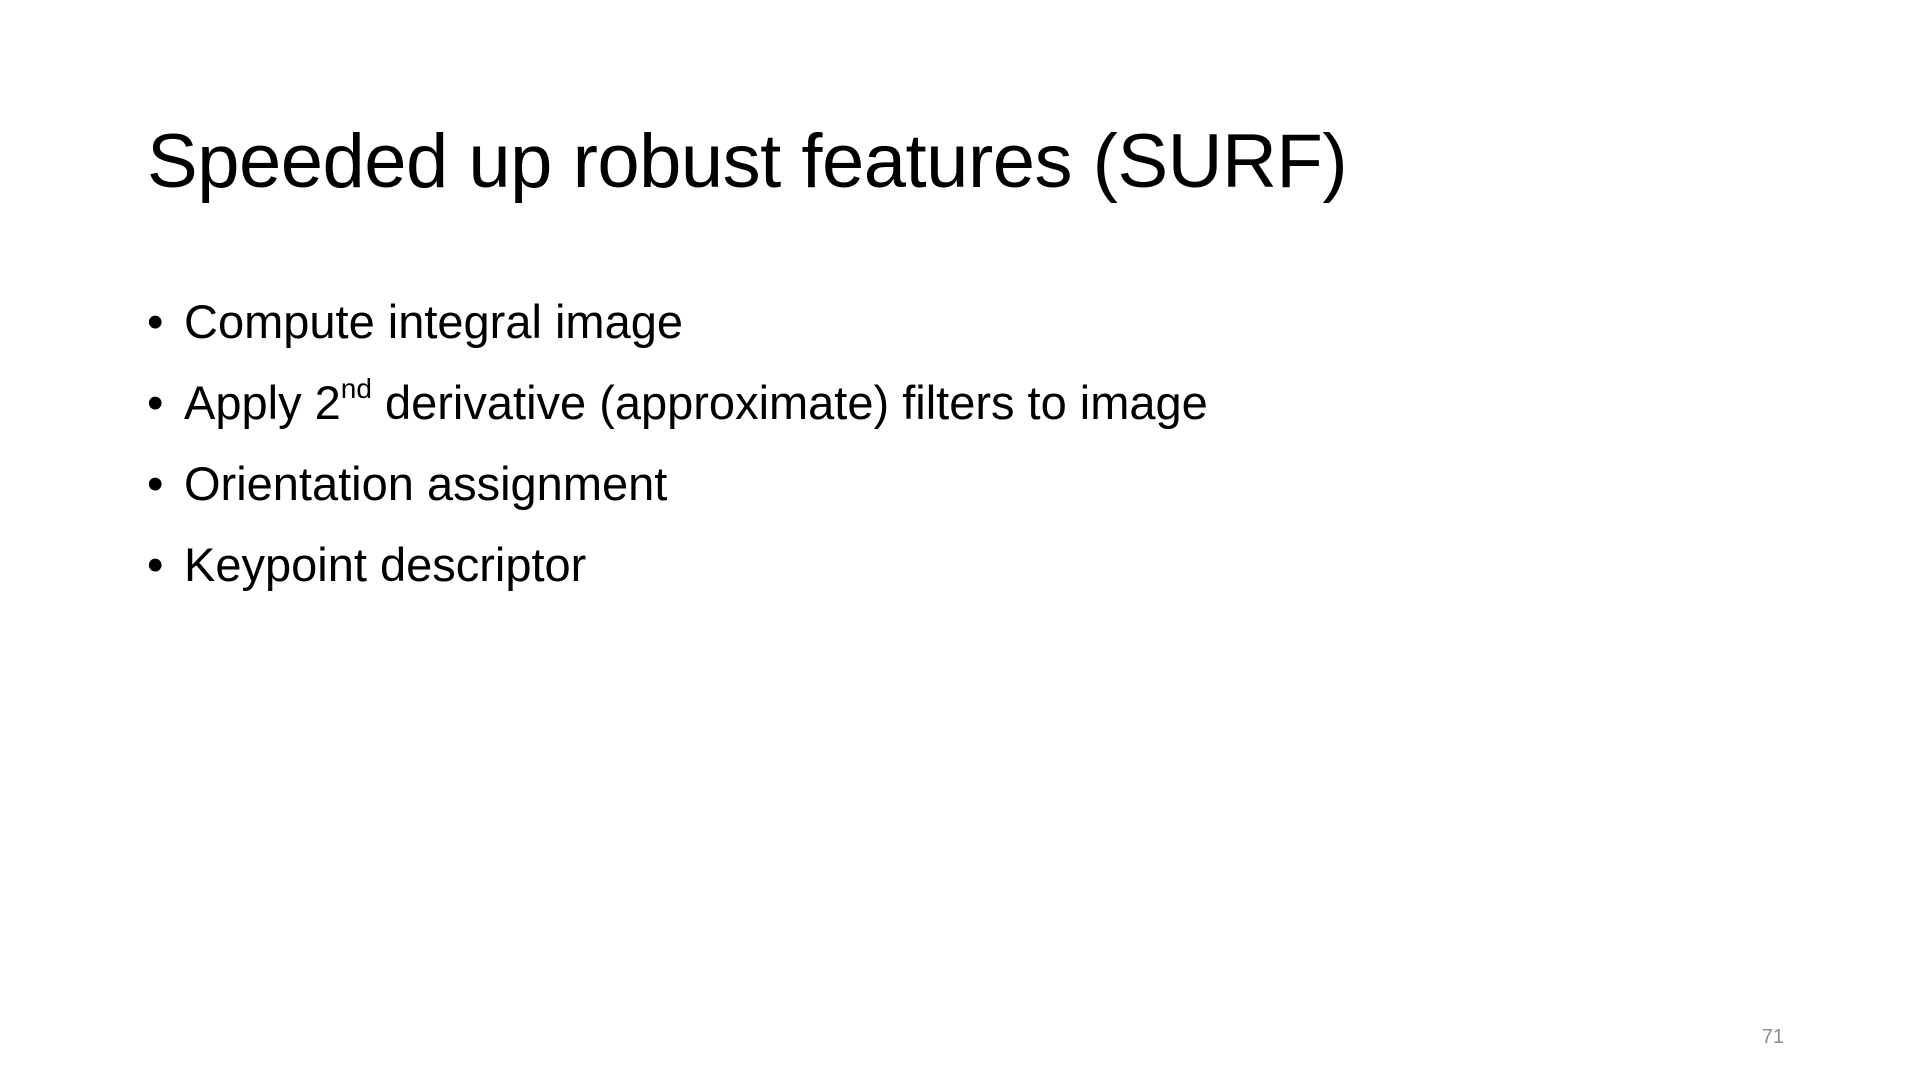  What do you see at coordinates (1772, 1037) in the screenshot?
I see `page-number: 71` at bounding box center [1772, 1037].